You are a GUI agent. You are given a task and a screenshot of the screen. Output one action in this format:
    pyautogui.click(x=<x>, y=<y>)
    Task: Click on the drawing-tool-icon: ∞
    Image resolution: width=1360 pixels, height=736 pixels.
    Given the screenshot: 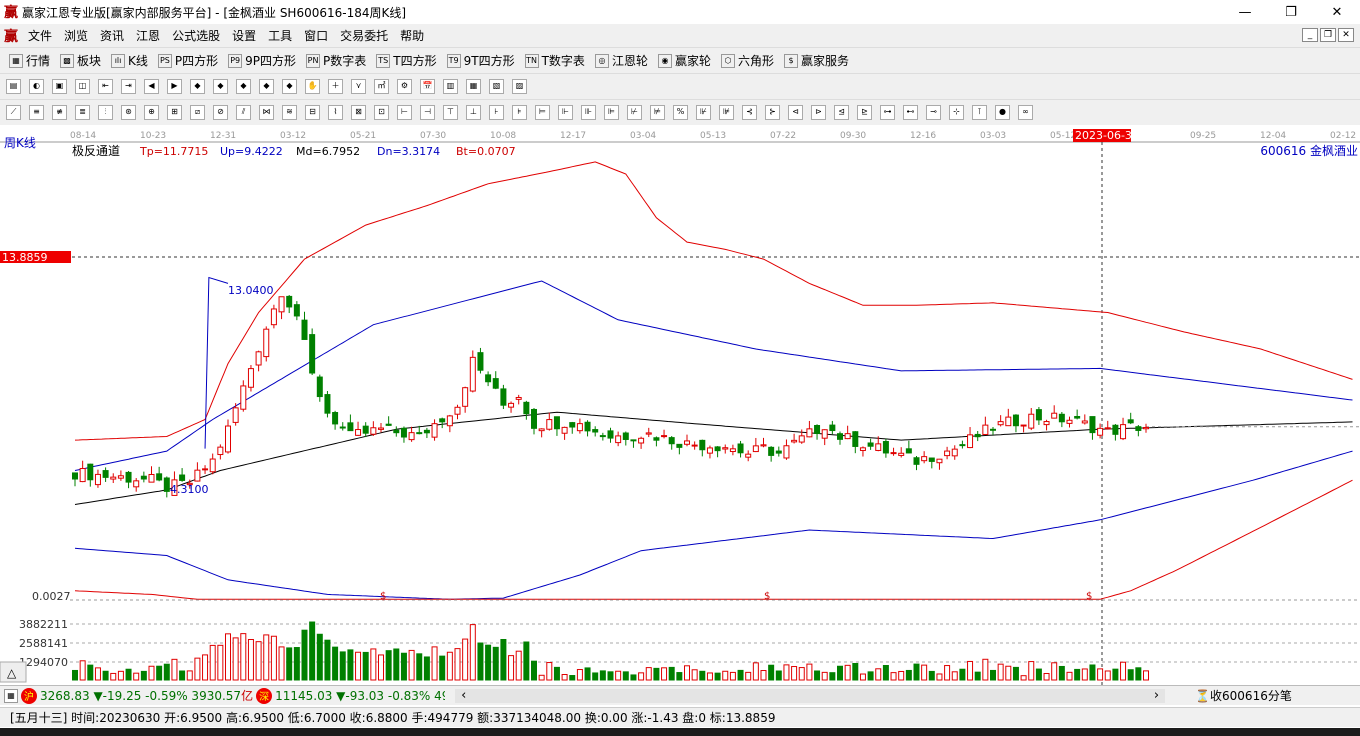 What is the action you would take?
    pyautogui.click(x=1025, y=112)
    